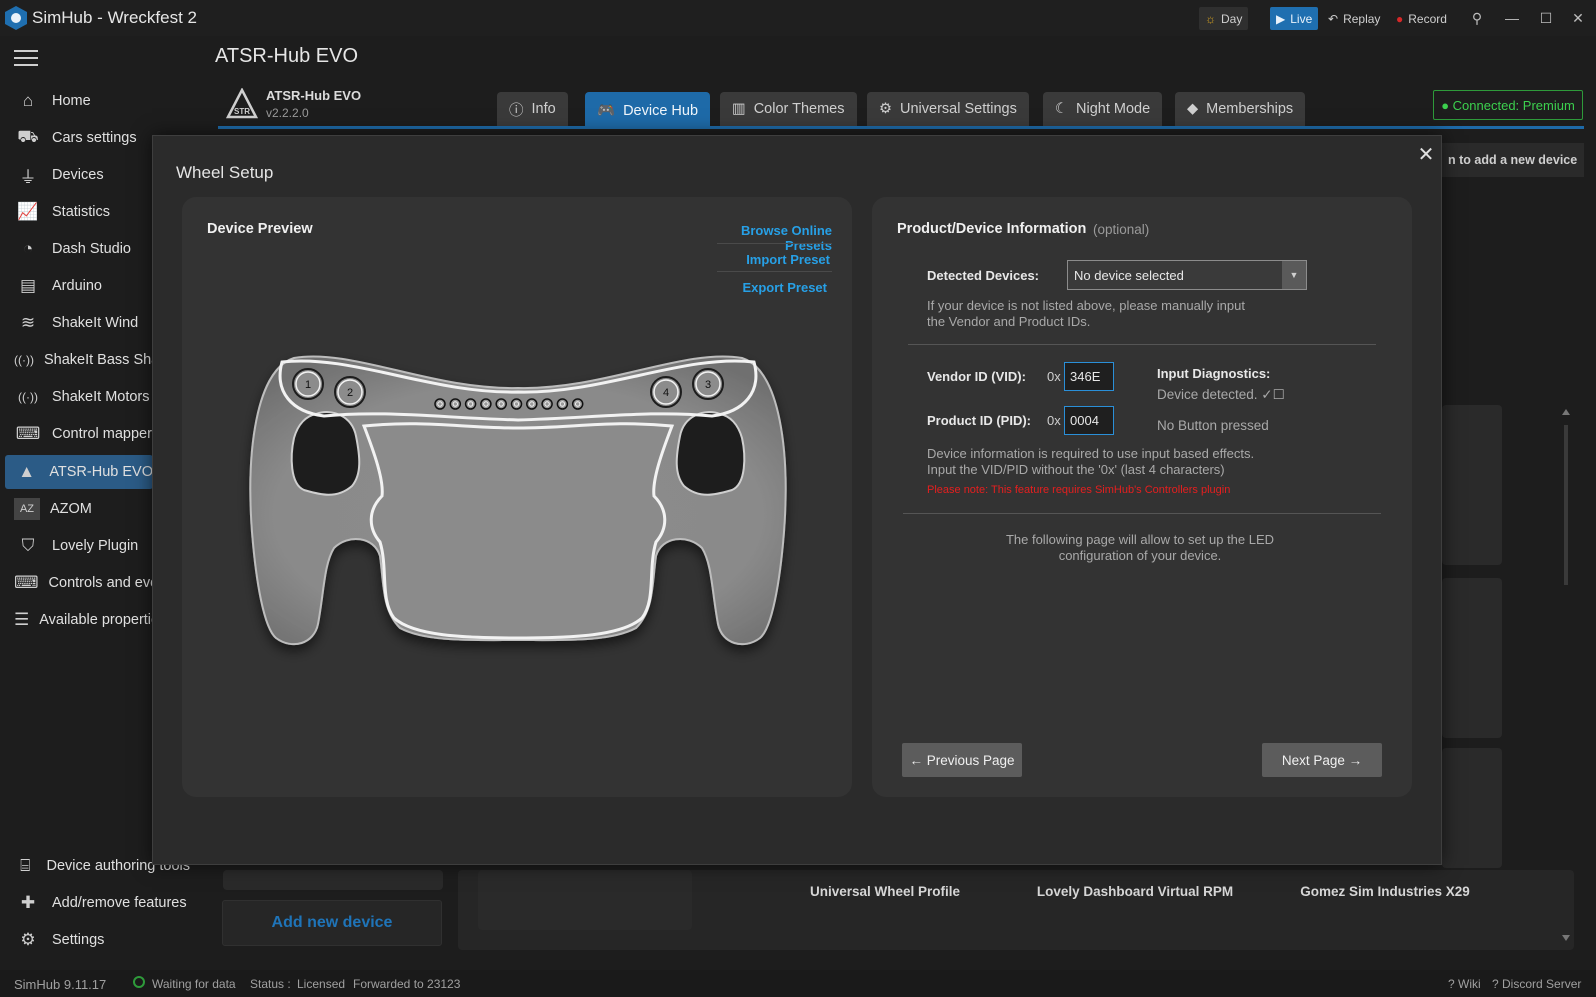 The width and height of the screenshot is (1596, 997). I want to click on svg-text: STR, so click(242, 111).